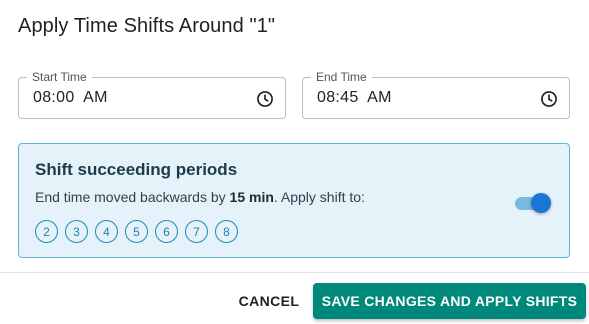 Image resolution: width=589 pixels, height=324 pixels. I want to click on shift-description-prefix: End time moved backwards by, so click(132, 197).